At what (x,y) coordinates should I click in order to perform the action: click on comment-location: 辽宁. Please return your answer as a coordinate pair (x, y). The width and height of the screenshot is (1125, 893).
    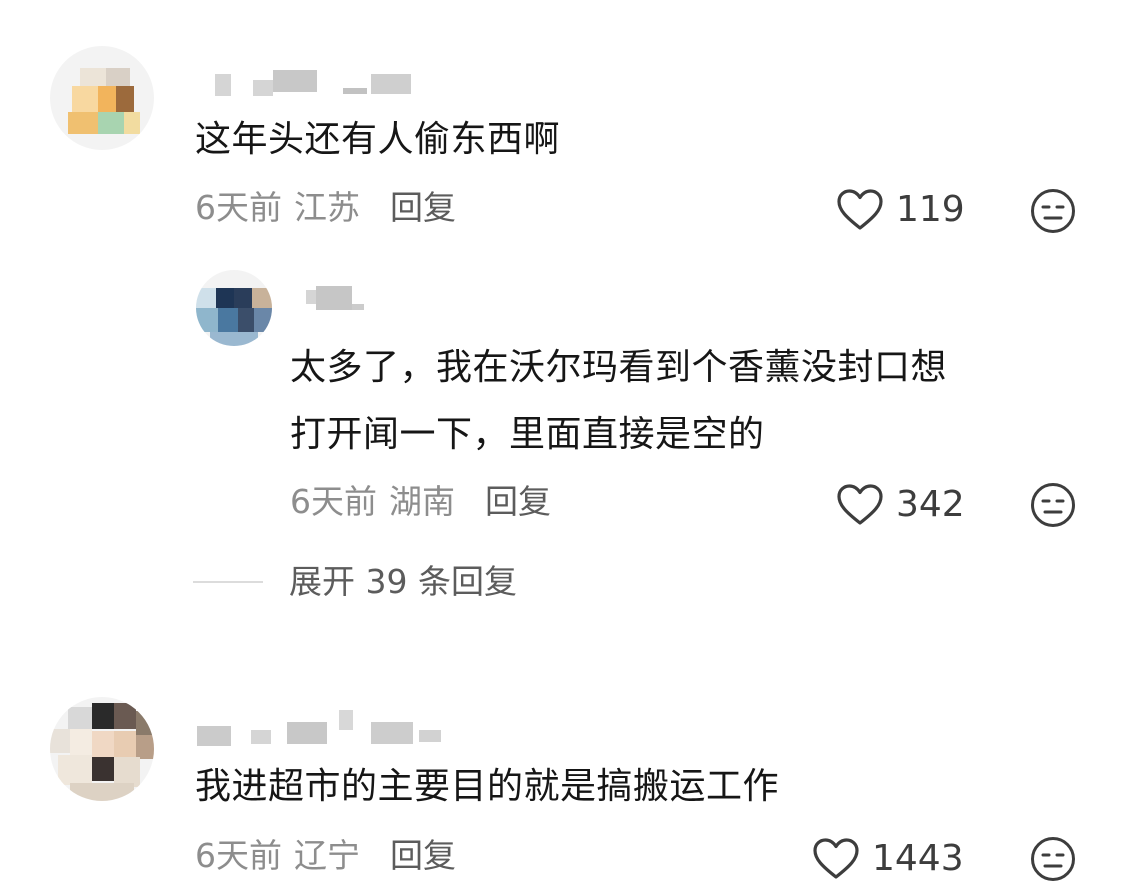
    Looking at the image, I should click on (327, 855).